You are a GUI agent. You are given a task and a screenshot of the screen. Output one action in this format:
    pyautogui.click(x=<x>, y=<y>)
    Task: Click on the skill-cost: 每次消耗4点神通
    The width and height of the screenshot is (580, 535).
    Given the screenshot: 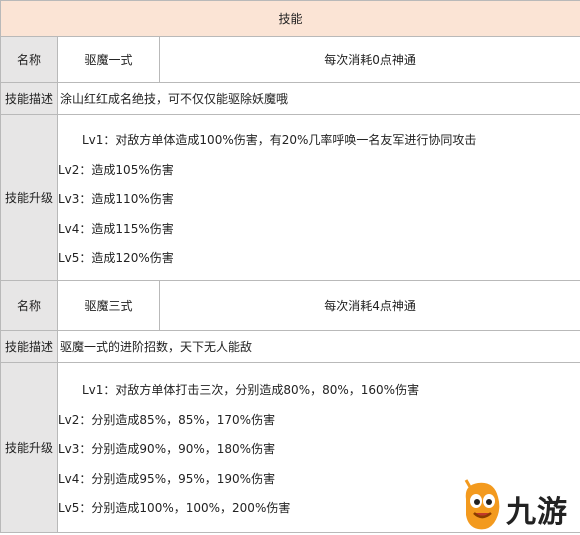 What is the action you would take?
    pyautogui.click(x=369, y=305)
    